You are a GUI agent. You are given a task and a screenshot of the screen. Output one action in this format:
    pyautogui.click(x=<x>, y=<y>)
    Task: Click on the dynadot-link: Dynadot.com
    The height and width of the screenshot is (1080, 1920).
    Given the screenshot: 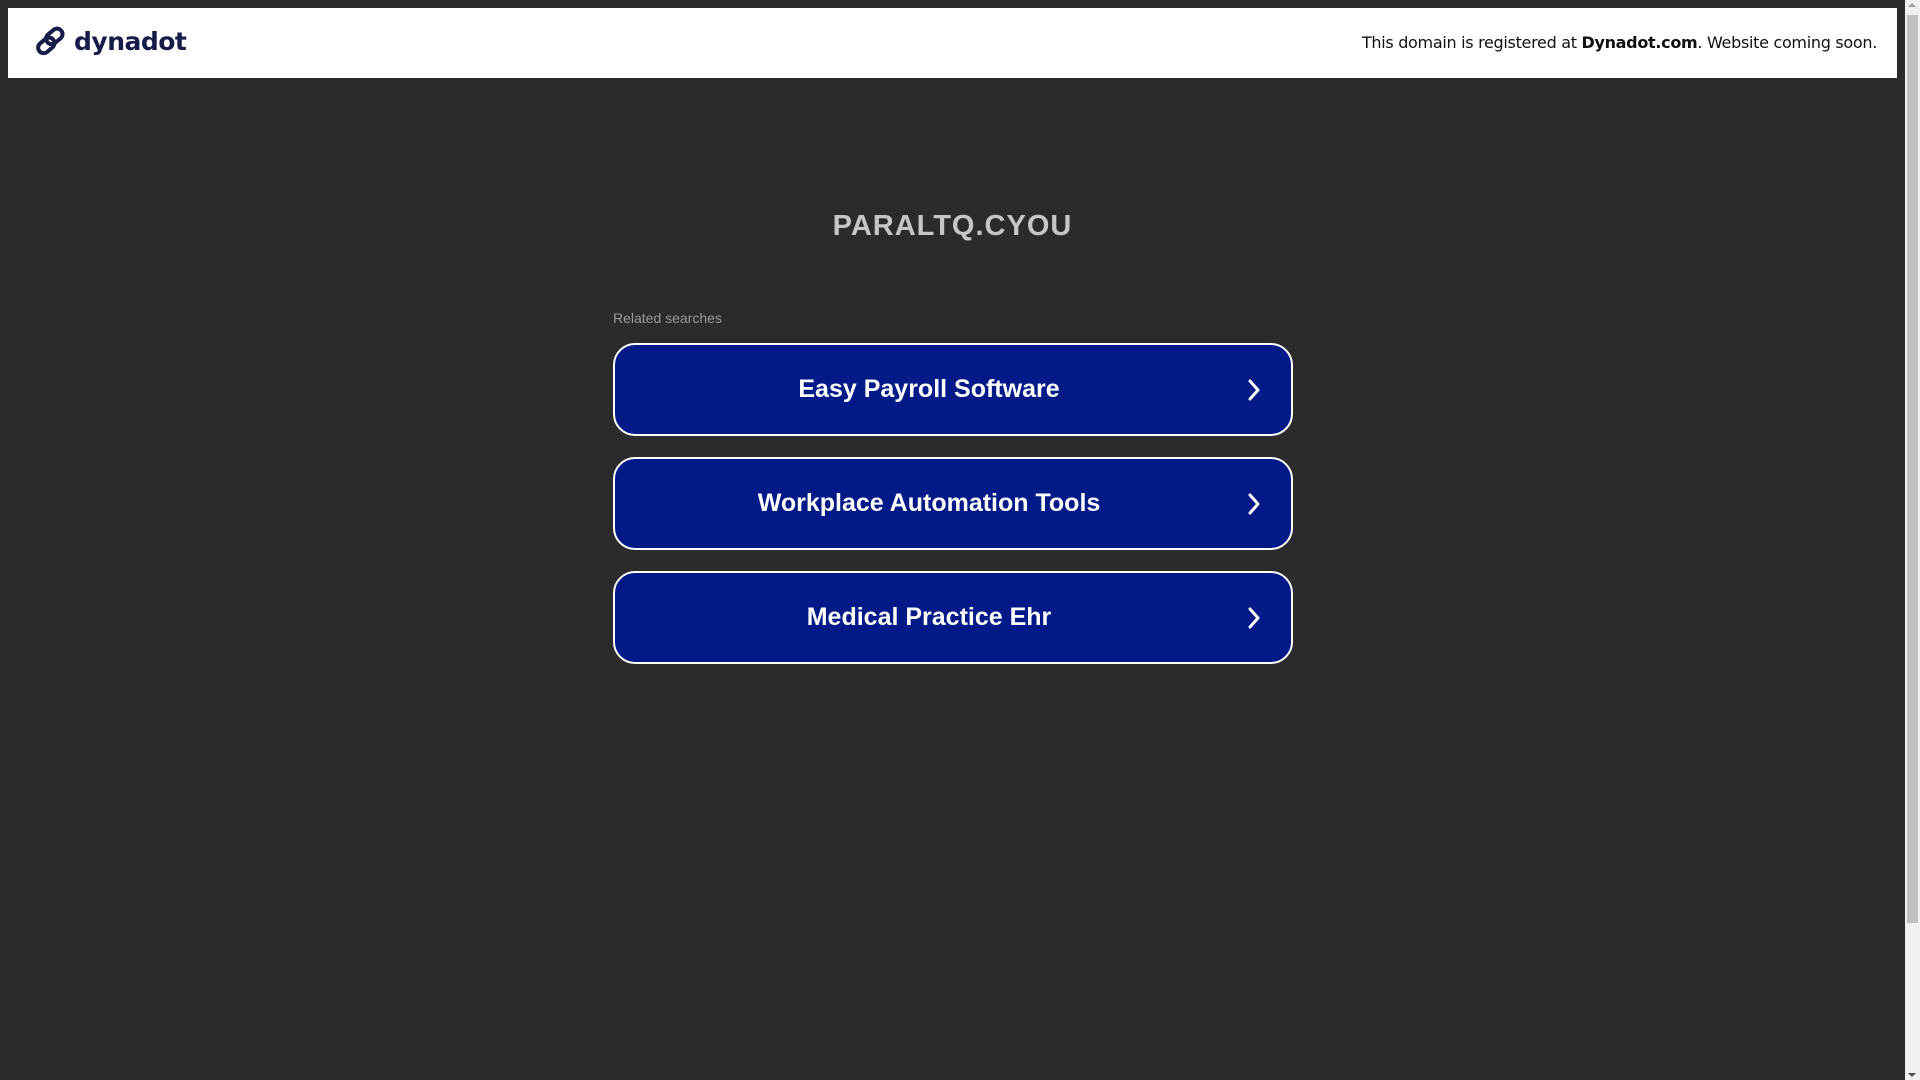 What is the action you would take?
    pyautogui.click(x=1639, y=42)
    